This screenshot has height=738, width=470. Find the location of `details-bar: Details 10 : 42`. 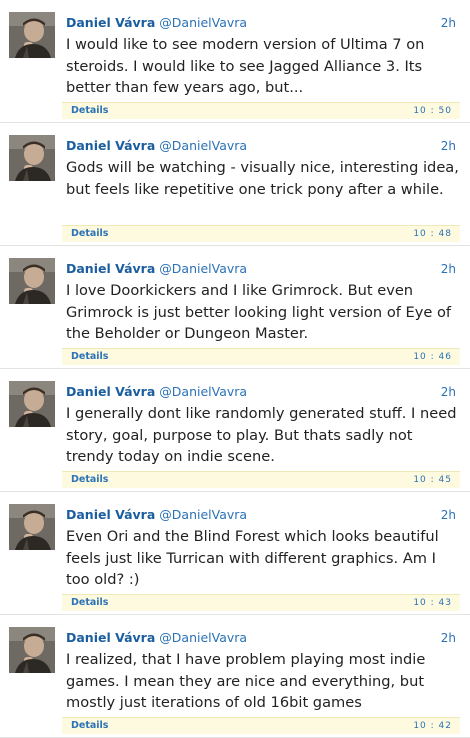

details-bar: Details 10 : 42 is located at coordinates (261, 725).